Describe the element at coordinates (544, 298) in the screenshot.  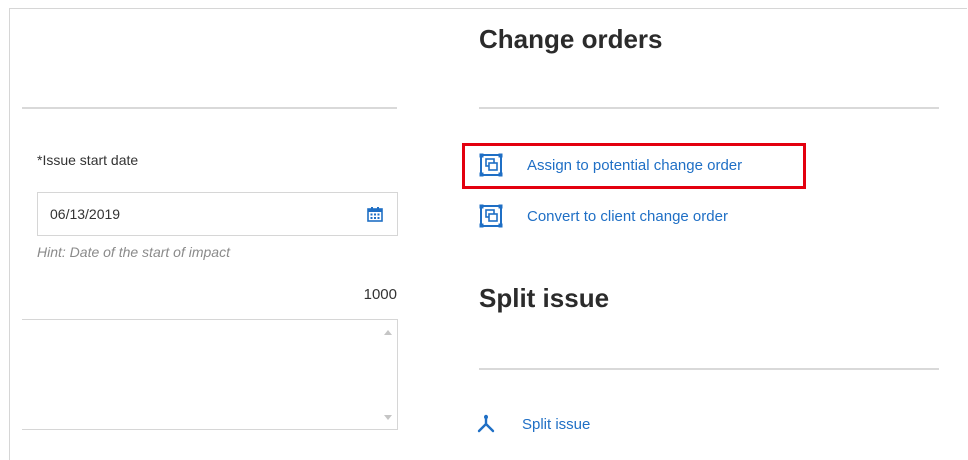
I see `split-issue-title: Split issue` at that location.